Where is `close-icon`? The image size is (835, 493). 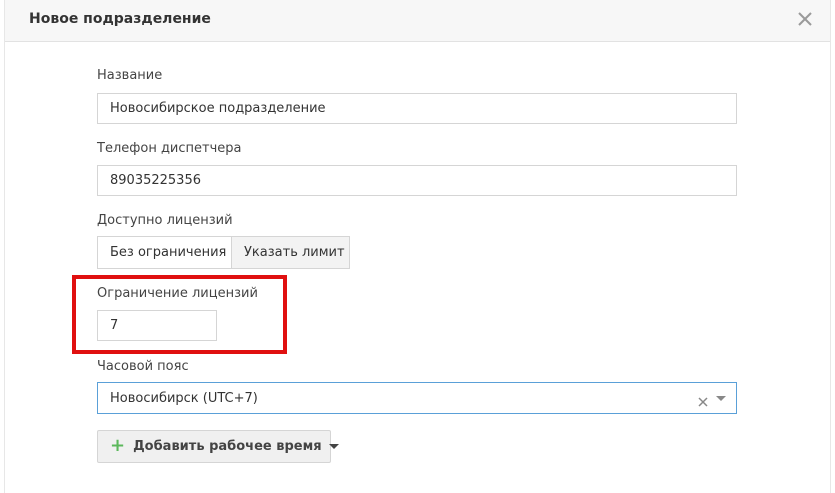
close-icon is located at coordinates (805, 19).